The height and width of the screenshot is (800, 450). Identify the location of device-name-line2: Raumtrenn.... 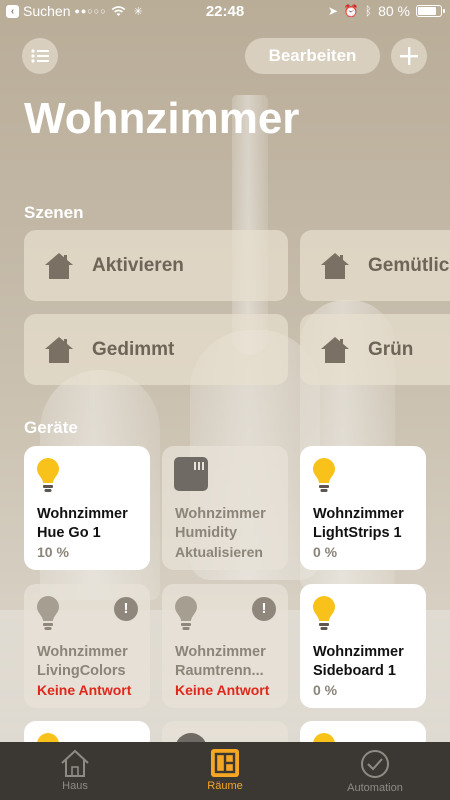
(219, 671).